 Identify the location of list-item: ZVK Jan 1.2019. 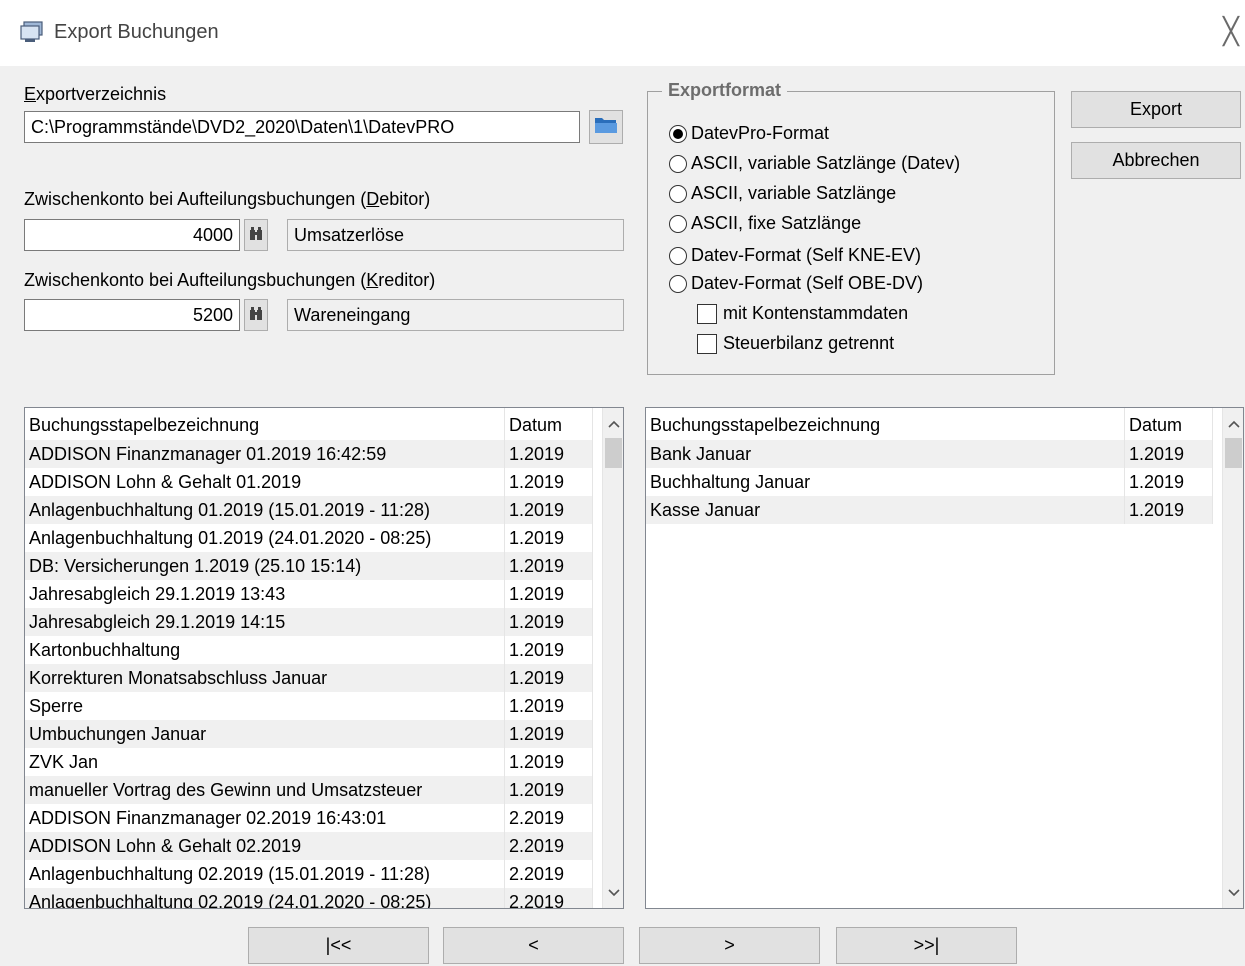
(309, 762).